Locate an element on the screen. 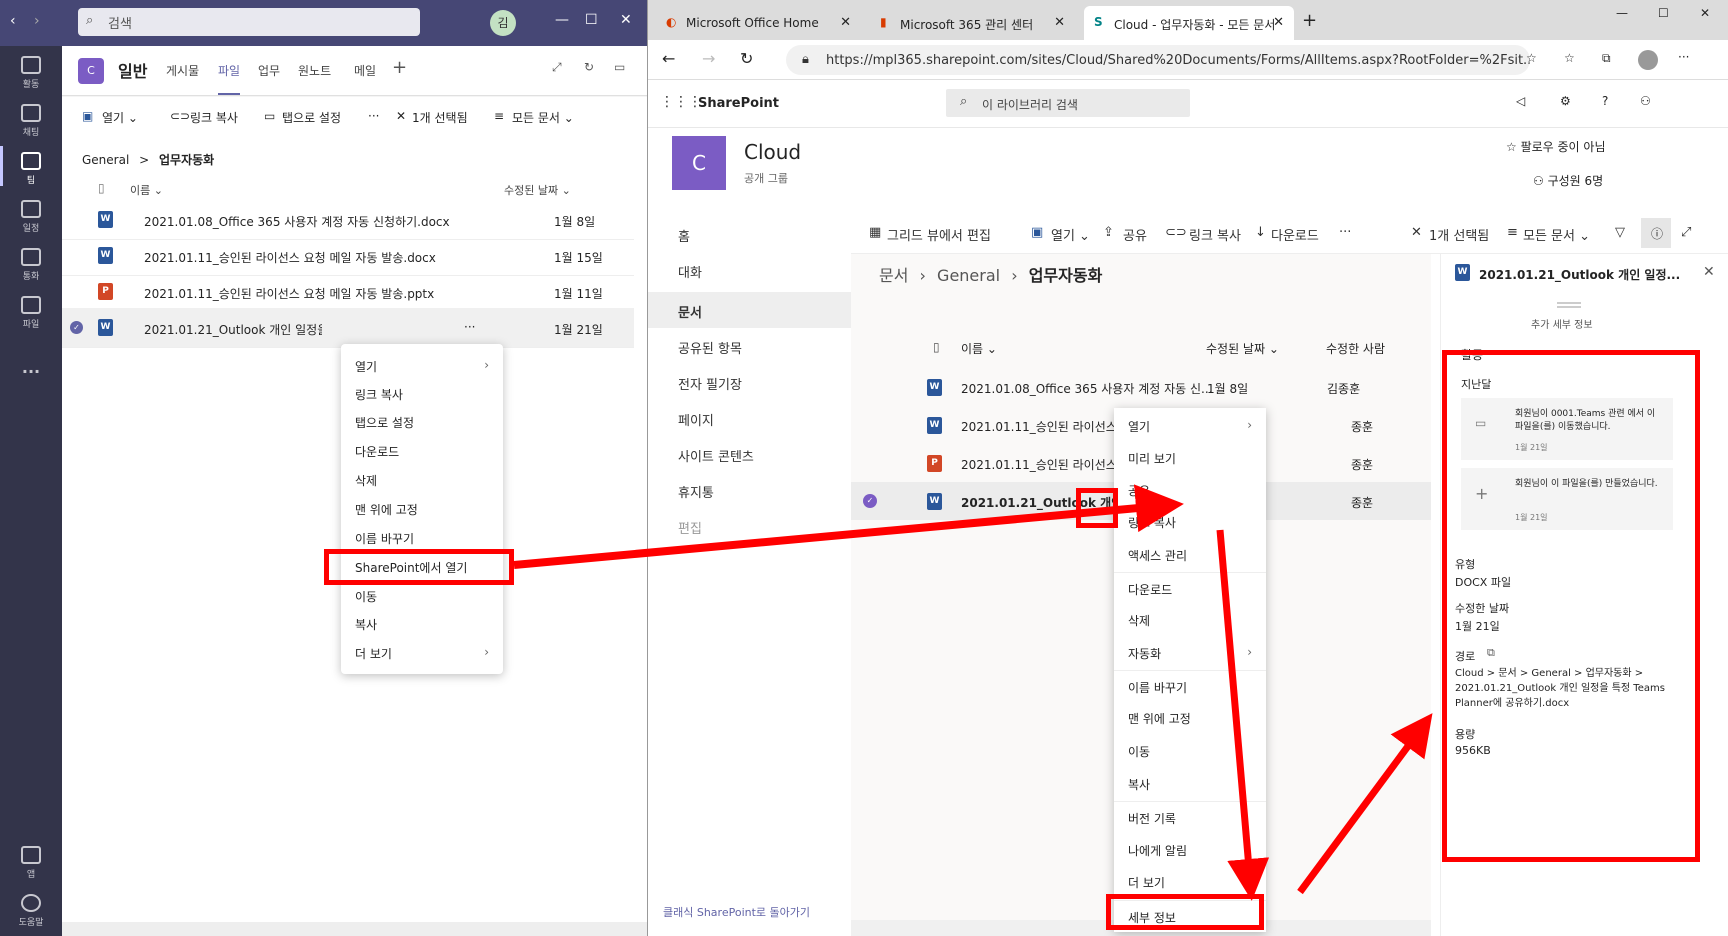 The width and height of the screenshot is (1728, 936). gear-icon: ⚙ is located at coordinates (1565, 101).